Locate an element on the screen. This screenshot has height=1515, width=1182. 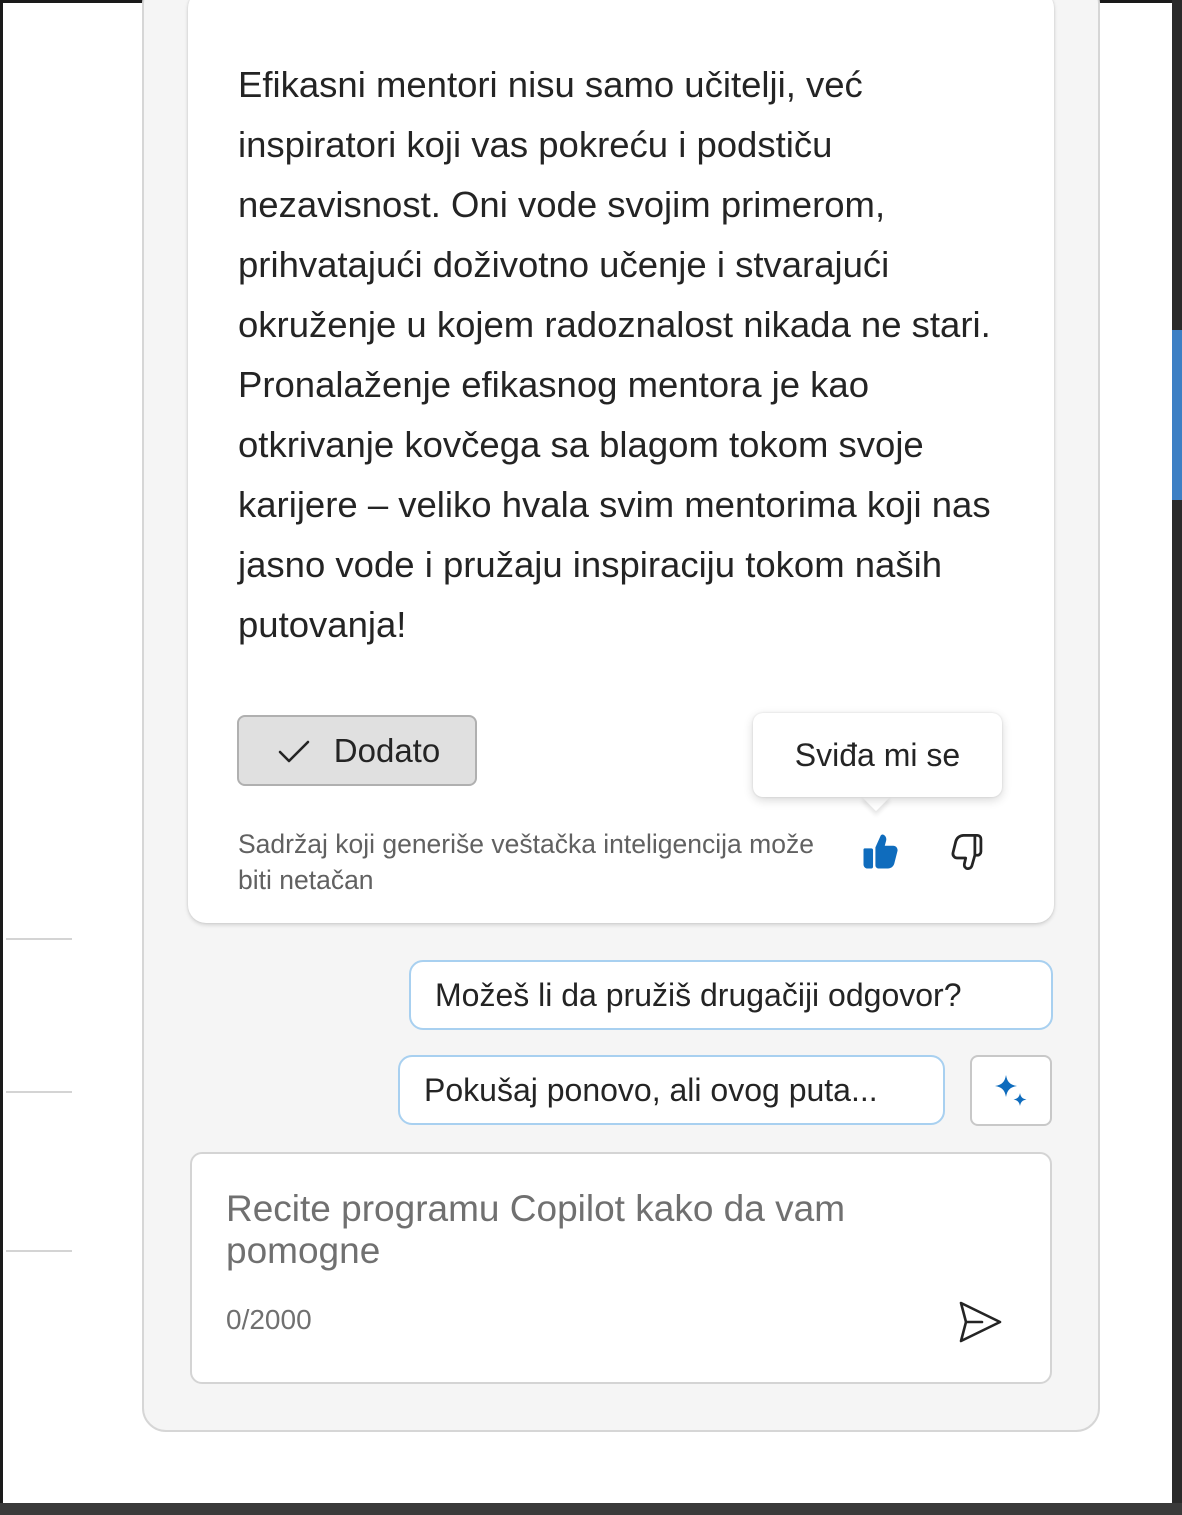
thumbs-up-filled-icon is located at coordinates (880, 851).